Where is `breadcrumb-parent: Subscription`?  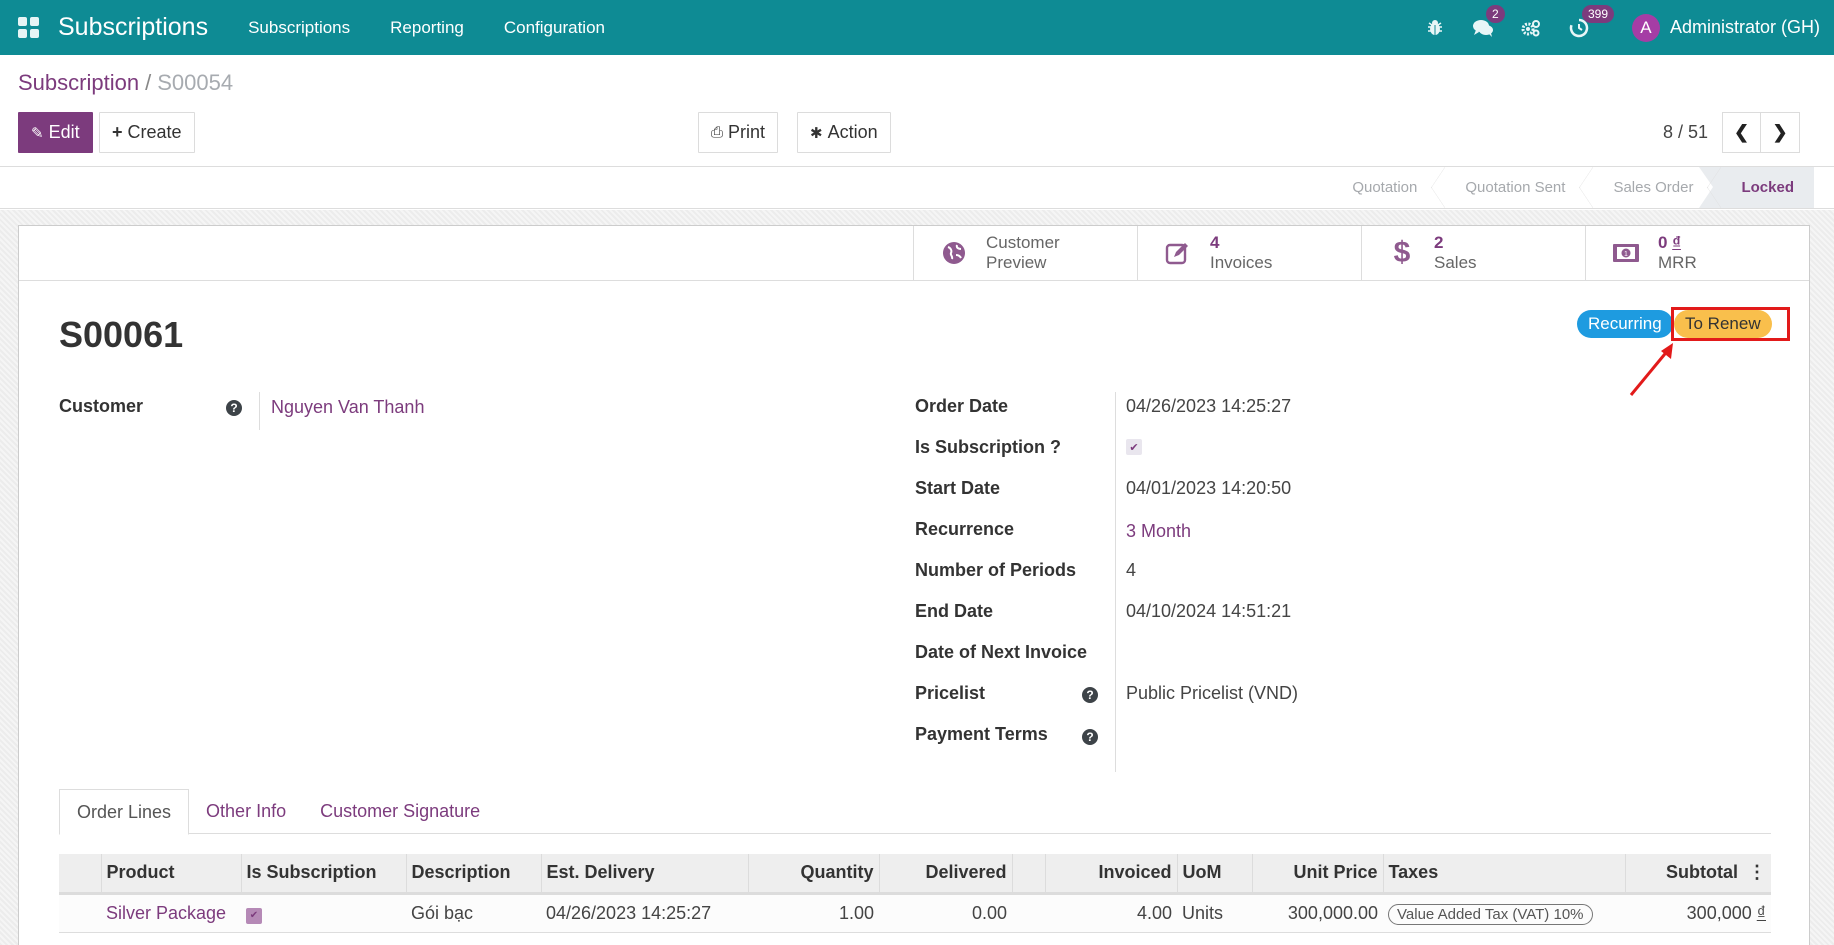 breadcrumb-parent: Subscription is located at coordinates (78, 82).